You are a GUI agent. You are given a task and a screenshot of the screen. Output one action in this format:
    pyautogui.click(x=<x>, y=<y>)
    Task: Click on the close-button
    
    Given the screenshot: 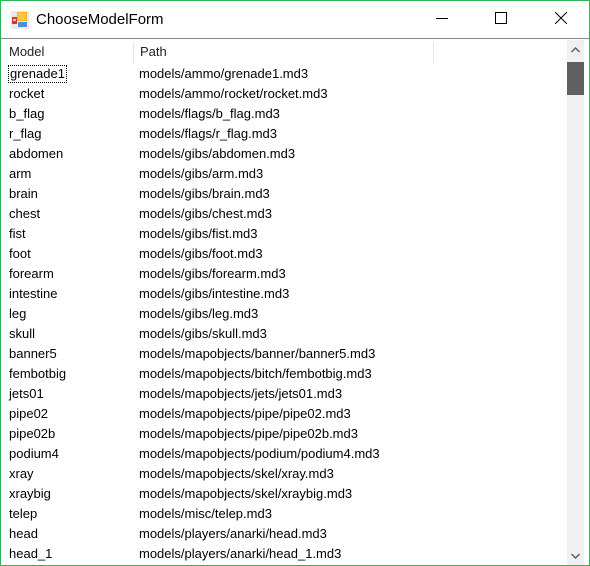 What is the action you would take?
    pyautogui.click(x=561, y=19)
    